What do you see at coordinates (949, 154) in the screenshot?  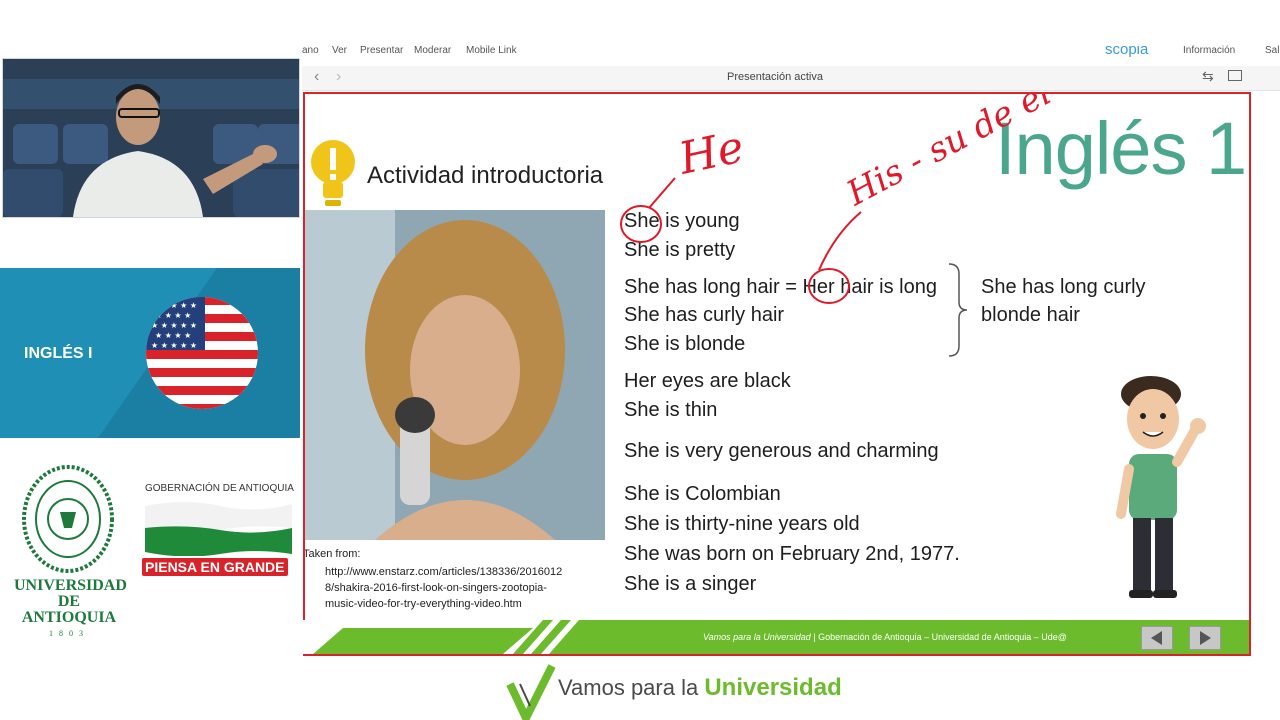 I see `annotation-his: His - su de él` at bounding box center [949, 154].